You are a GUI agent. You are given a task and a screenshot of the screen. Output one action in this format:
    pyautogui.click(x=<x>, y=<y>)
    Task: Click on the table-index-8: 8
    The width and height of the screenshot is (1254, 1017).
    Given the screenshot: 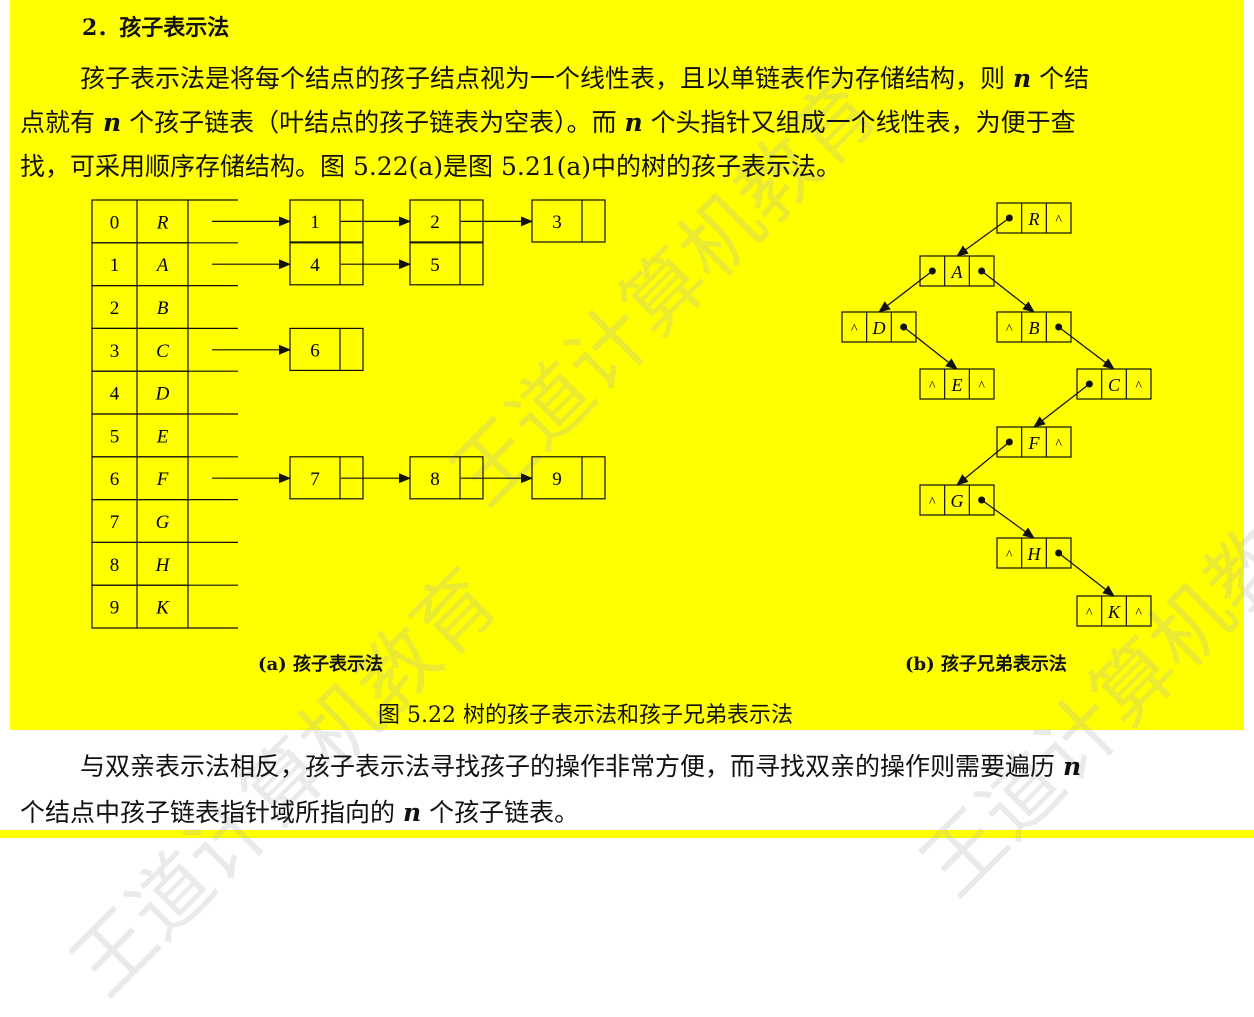 What is the action you would take?
    pyautogui.click(x=115, y=565)
    